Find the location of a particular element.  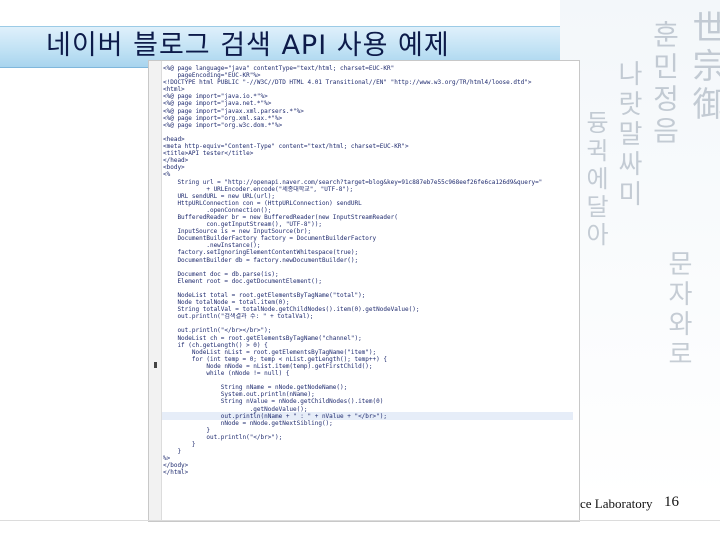

code-line: <head> is located at coordinates (174, 139).